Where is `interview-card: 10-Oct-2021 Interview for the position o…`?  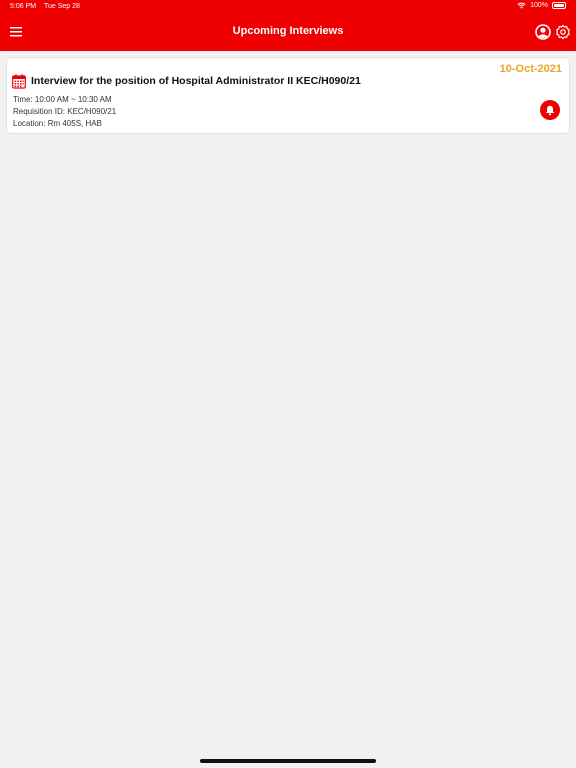
interview-card: 10-Oct-2021 Interview for the position o… is located at coordinates (288, 95).